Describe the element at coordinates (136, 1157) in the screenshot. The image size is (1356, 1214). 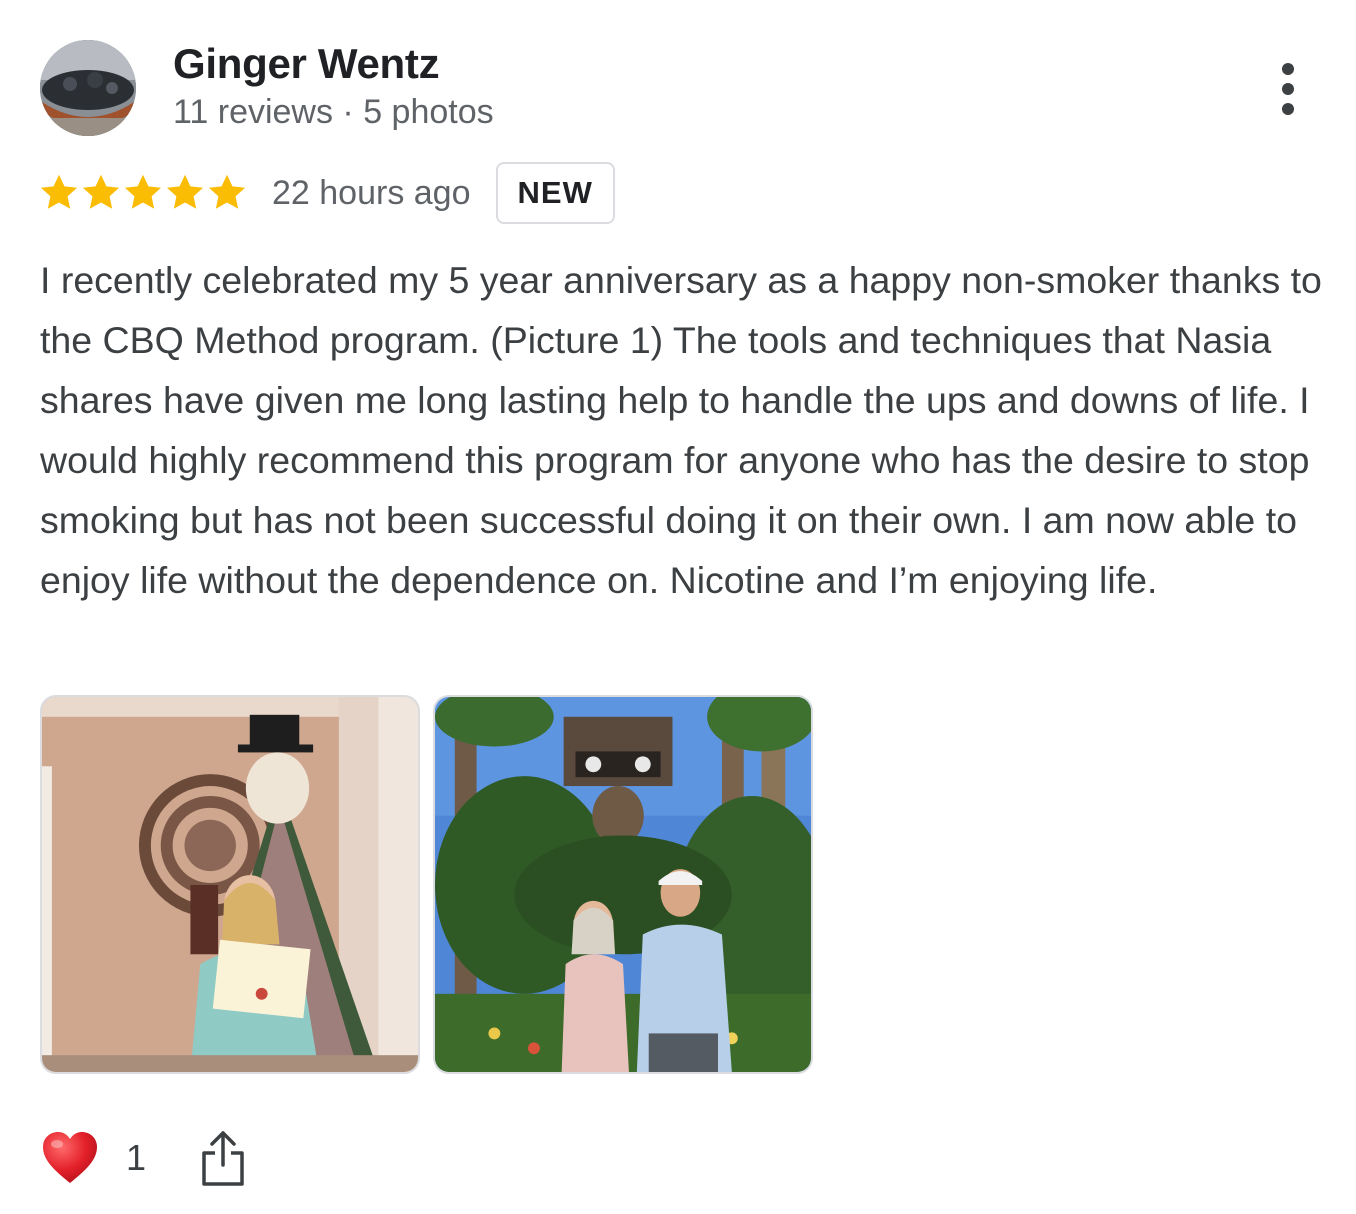
I see `like-count: 1` at that location.